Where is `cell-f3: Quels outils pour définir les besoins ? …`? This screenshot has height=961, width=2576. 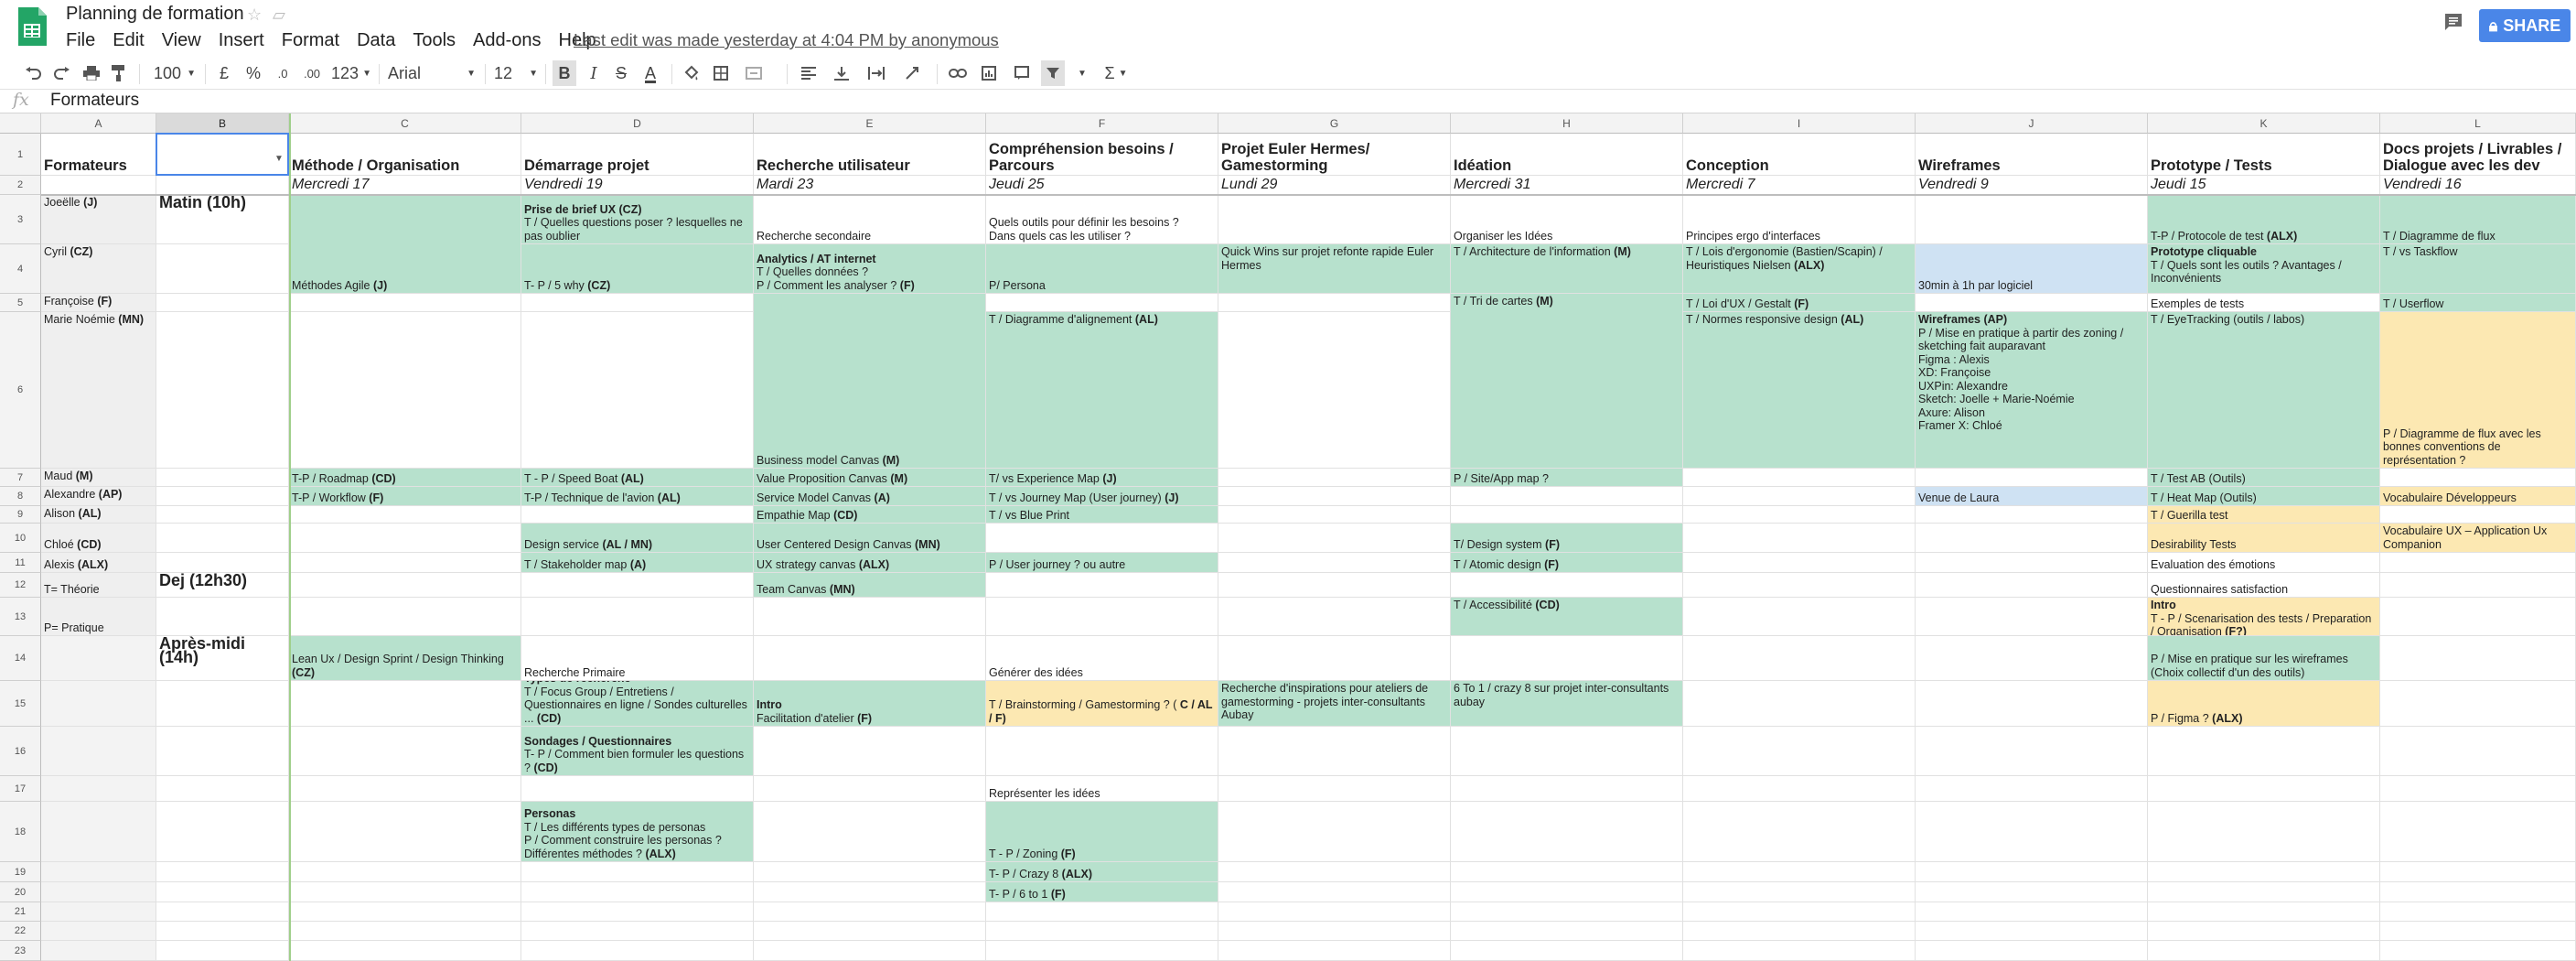
cell-f3: Quels outils pour définir les besoins ? … is located at coordinates (1102, 219).